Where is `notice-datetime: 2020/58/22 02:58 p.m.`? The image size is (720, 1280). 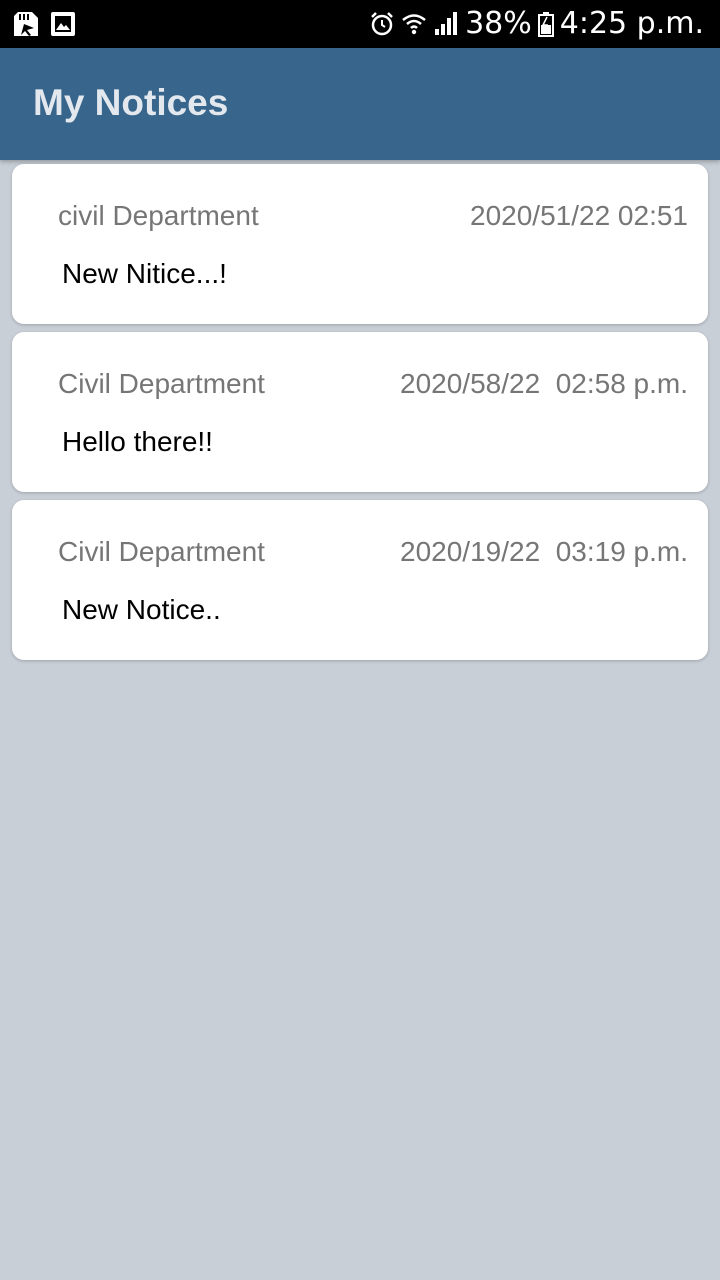 notice-datetime: 2020/58/22 02:58 p.m. is located at coordinates (544, 383).